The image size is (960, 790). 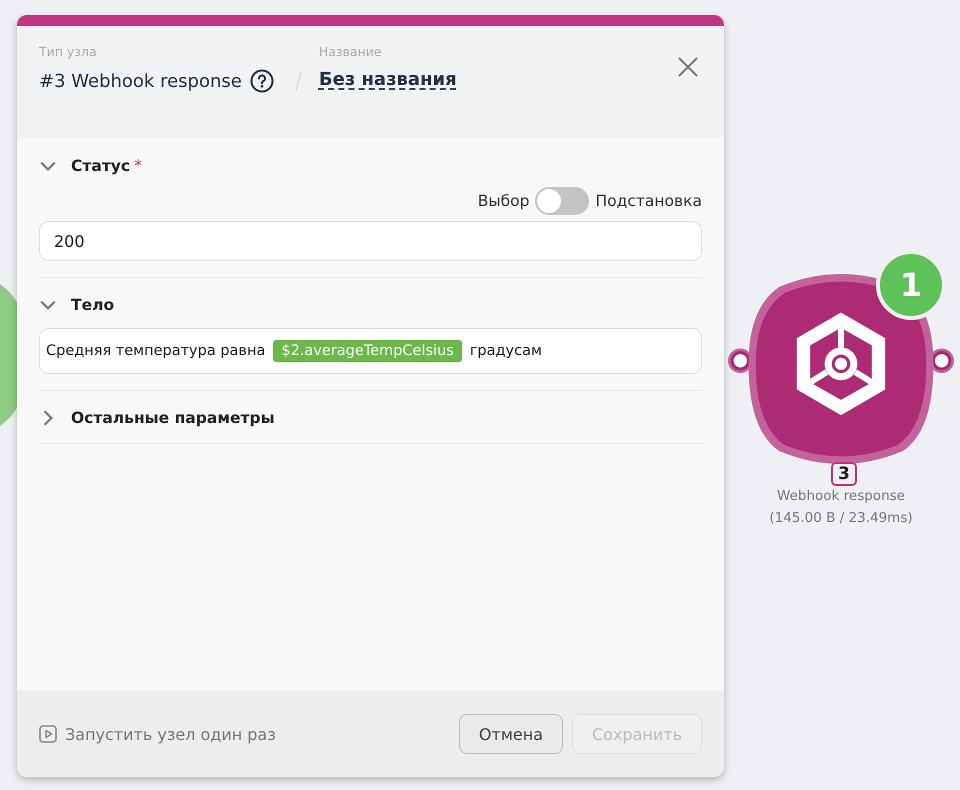 I want to click on node-number: 3, so click(x=844, y=474).